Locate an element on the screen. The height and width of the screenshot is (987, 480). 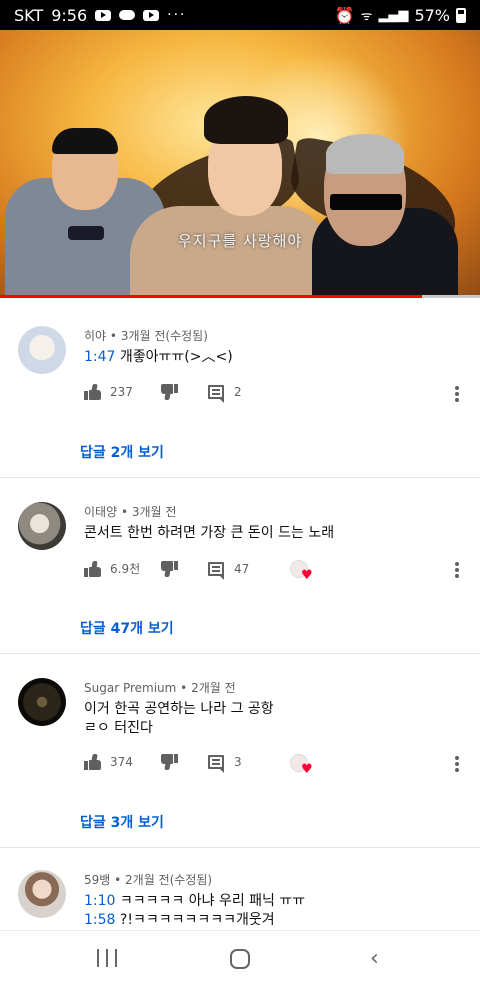
comment-date: 2개월 전 is located at coordinates (213, 688).